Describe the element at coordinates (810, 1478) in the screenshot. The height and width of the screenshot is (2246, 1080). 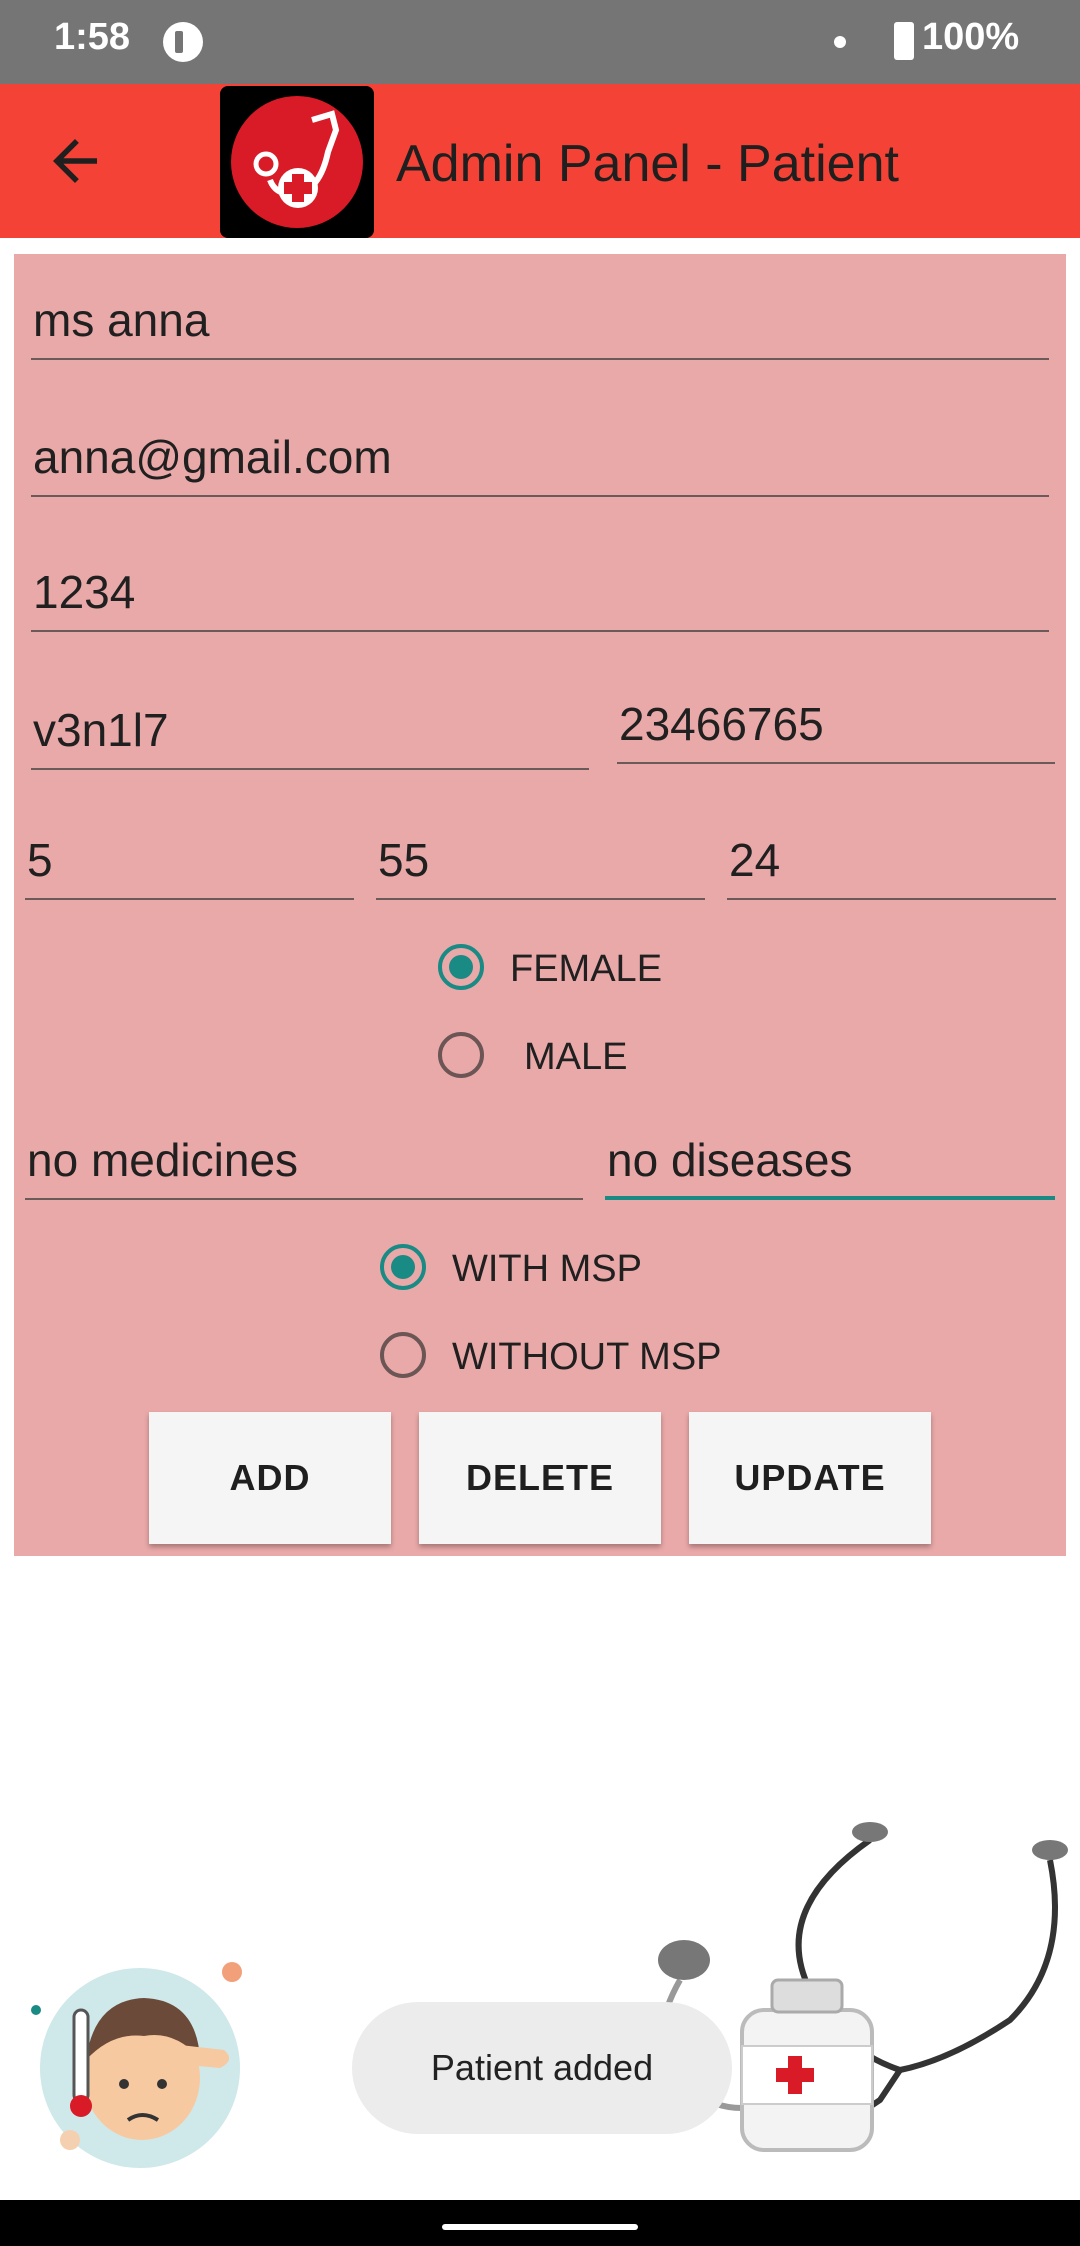
I see `update-button: UPDATE` at that location.